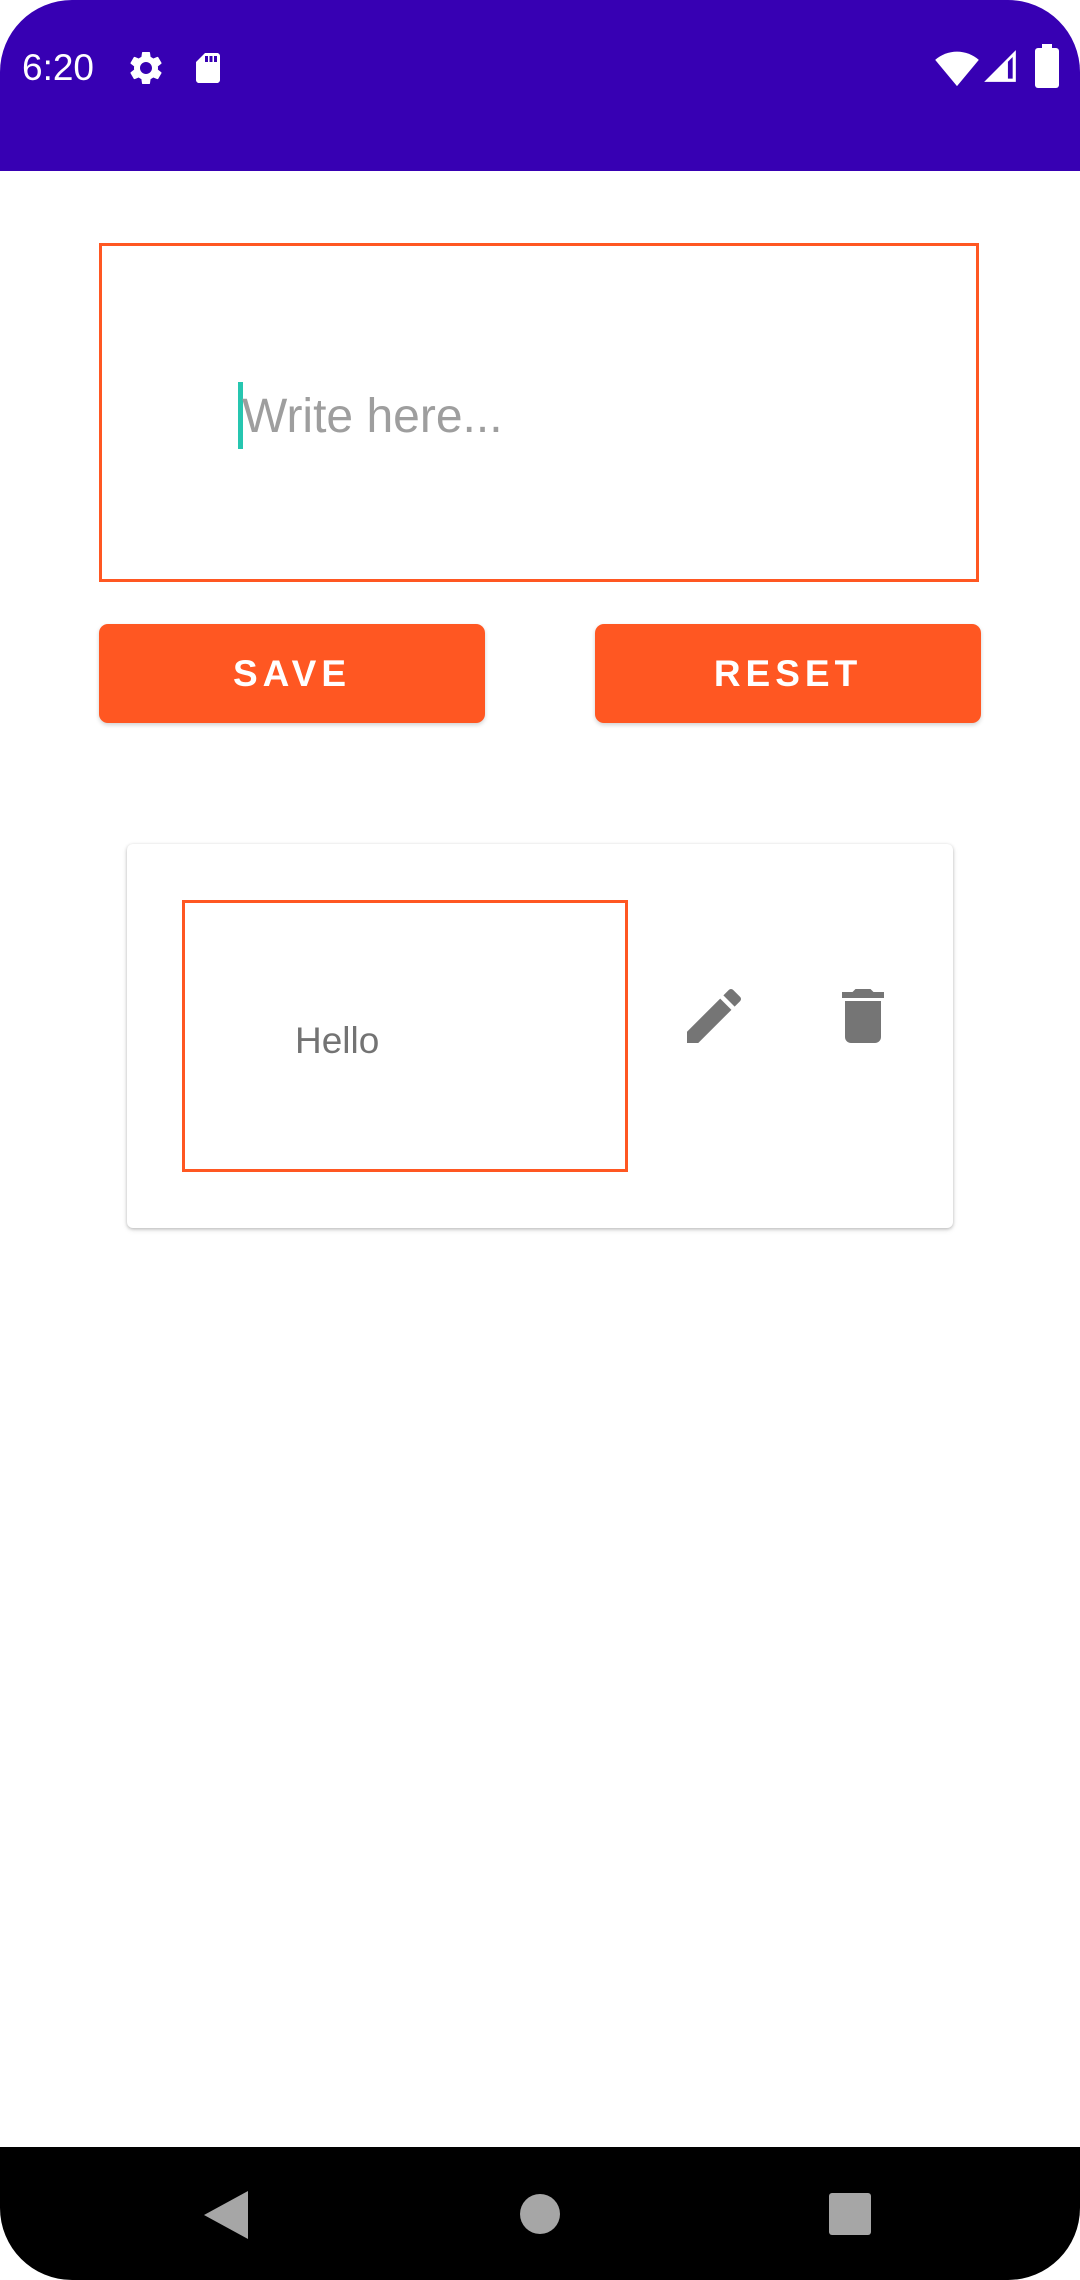 The image size is (1080, 2280). Describe the element at coordinates (337, 1040) in the screenshot. I see `note-text: Hello` at that location.